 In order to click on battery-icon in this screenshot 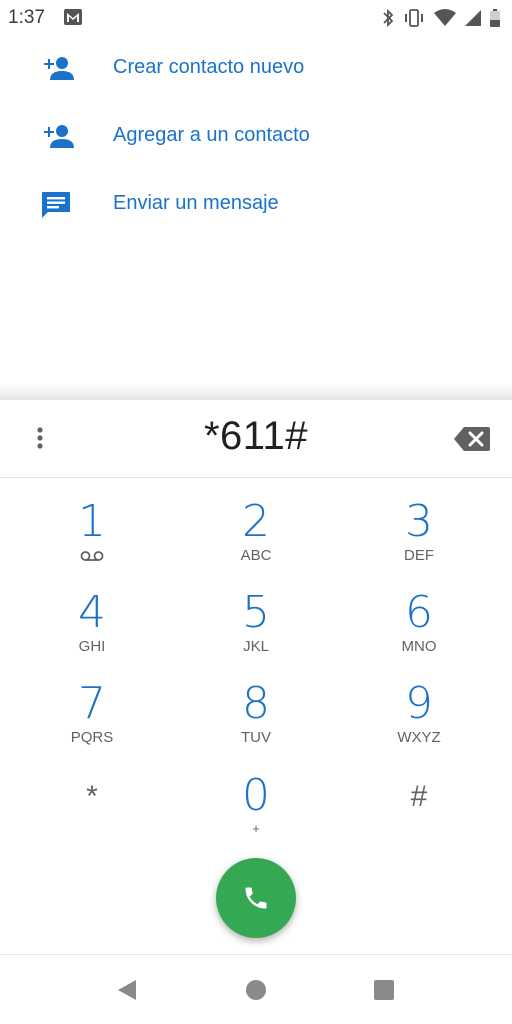, I will do `click(495, 18)`.